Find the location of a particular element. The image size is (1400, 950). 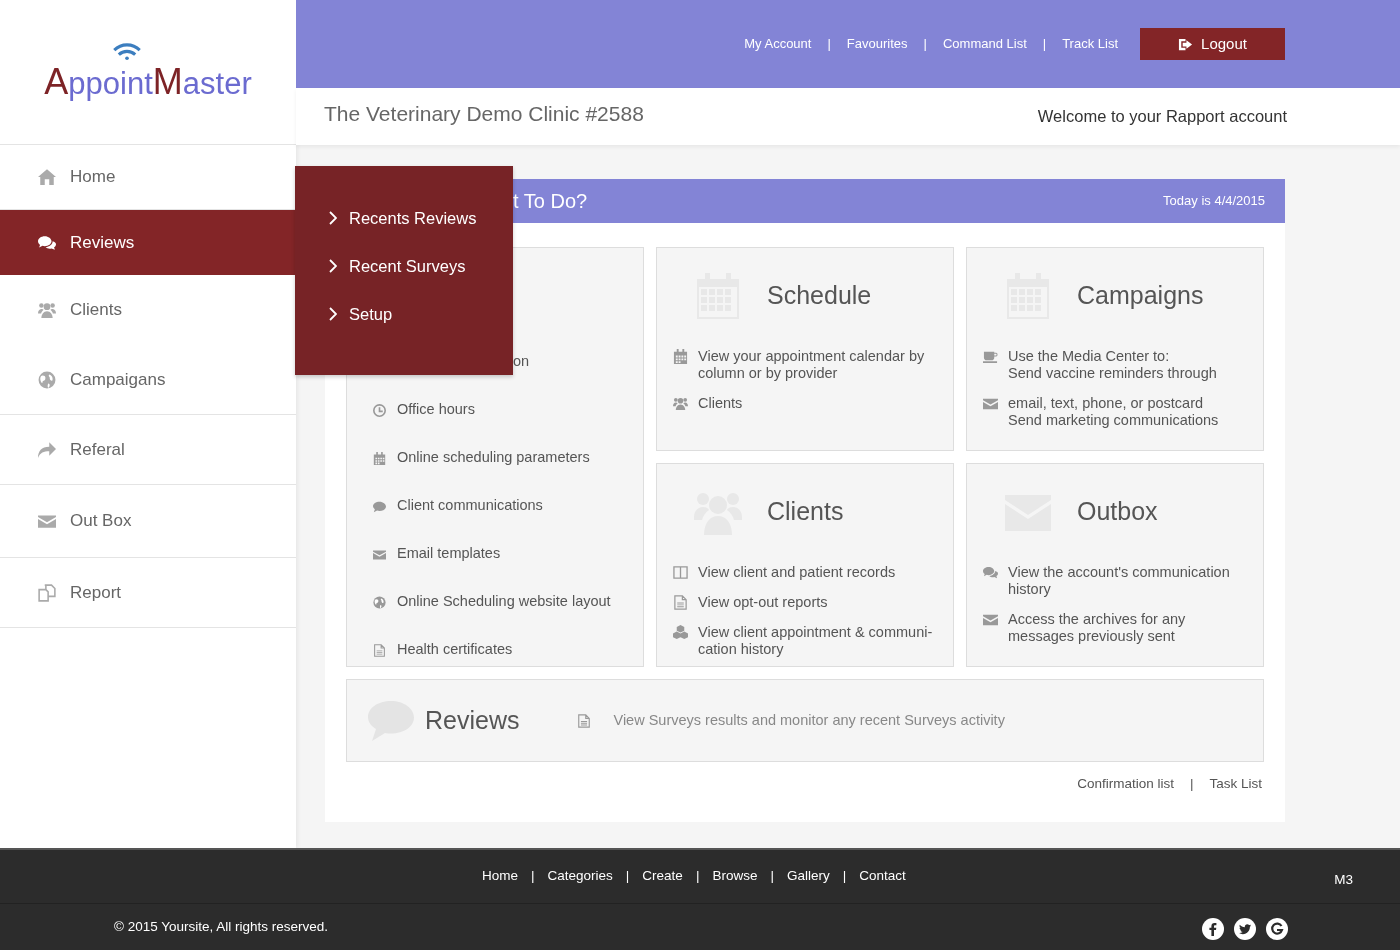

card-title: Reviews is located at coordinates (472, 720).